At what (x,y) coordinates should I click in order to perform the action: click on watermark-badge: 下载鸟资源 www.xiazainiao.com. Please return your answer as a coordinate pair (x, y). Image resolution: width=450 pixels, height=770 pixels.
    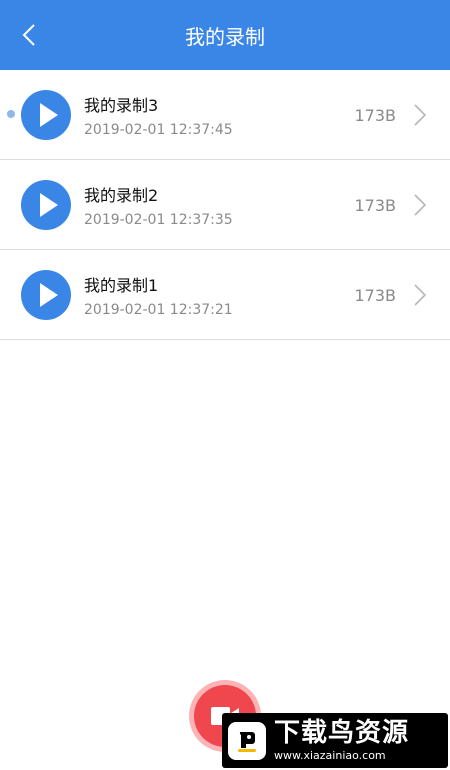
    Looking at the image, I should click on (335, 740).